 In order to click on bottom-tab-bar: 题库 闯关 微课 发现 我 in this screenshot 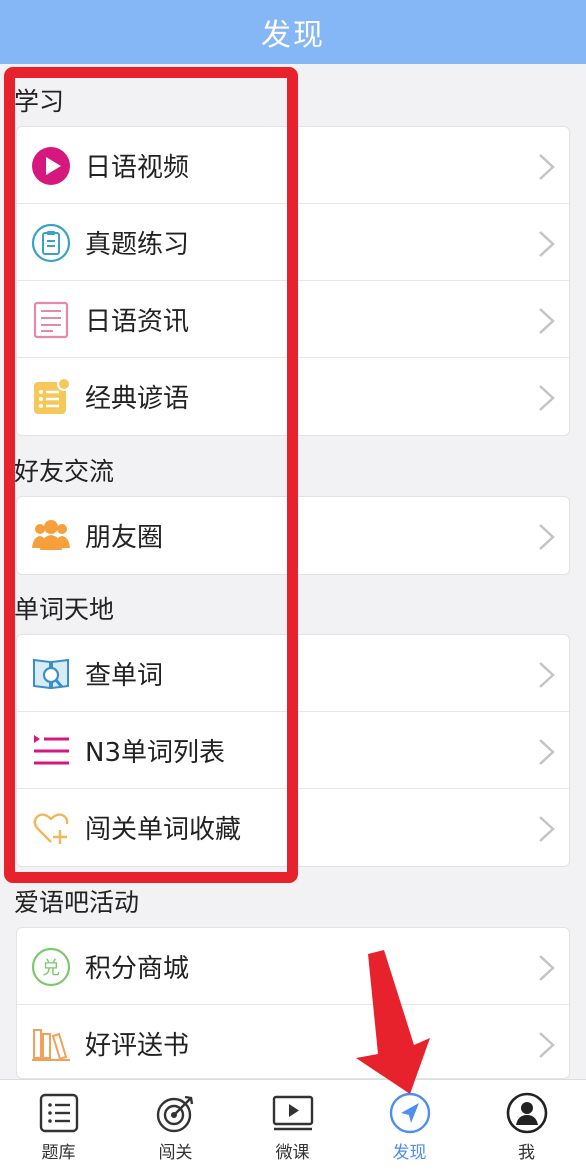, I will do `click(293, 1125)`.